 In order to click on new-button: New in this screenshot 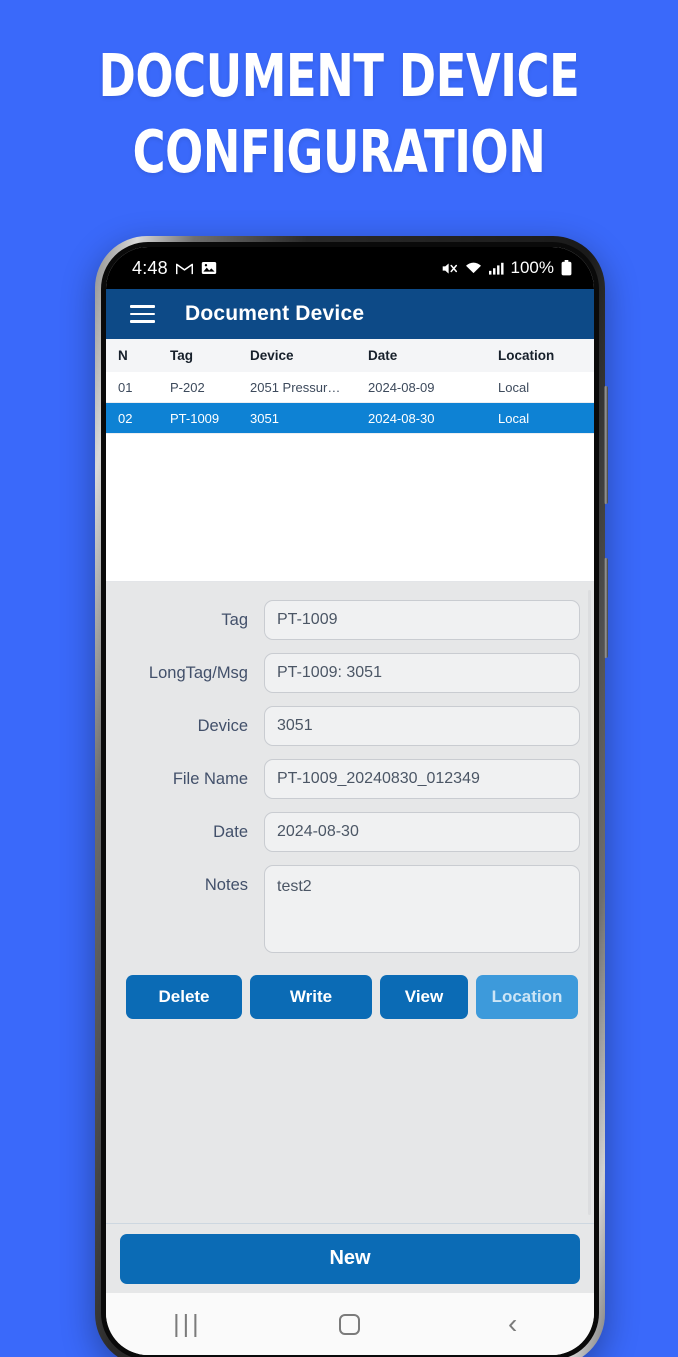, I will do `click(350, 1258)`.